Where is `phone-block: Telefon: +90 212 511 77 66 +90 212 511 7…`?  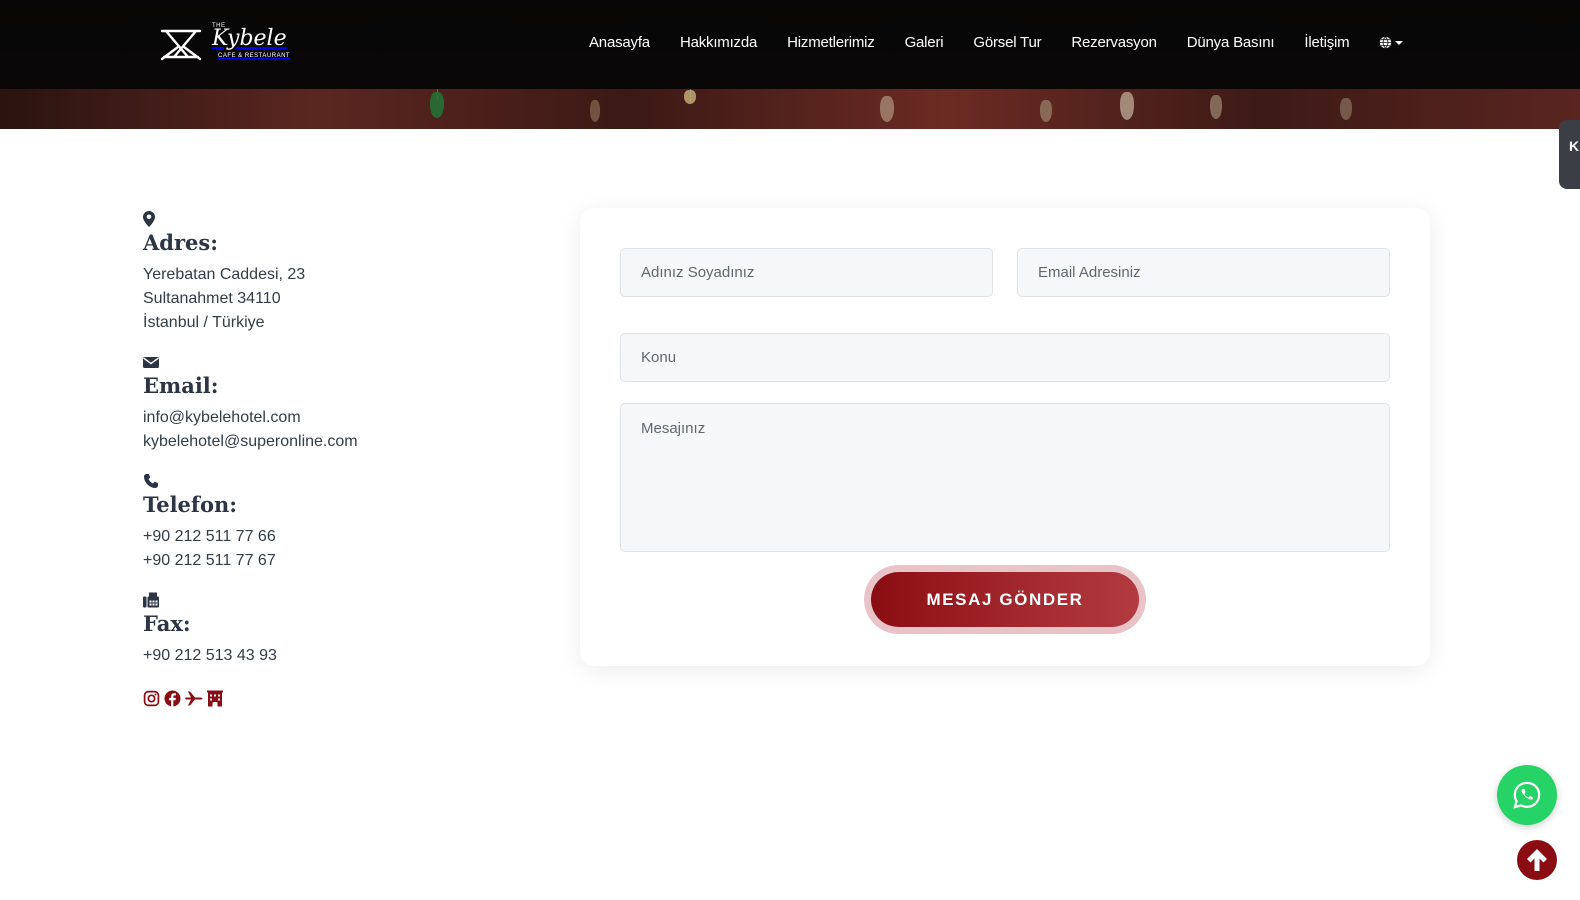
phone-block: Telefon: +90 212 511 77 66 +90 212 511 7… is located at coordinates (333, 522).